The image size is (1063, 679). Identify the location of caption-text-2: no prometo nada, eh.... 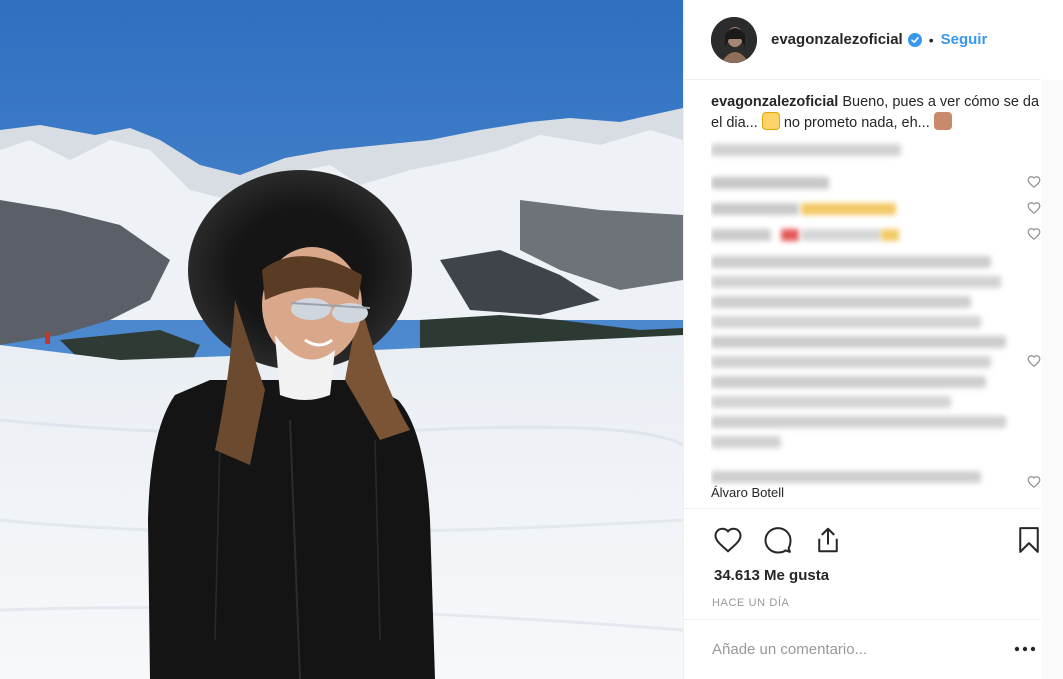
(856, 123).